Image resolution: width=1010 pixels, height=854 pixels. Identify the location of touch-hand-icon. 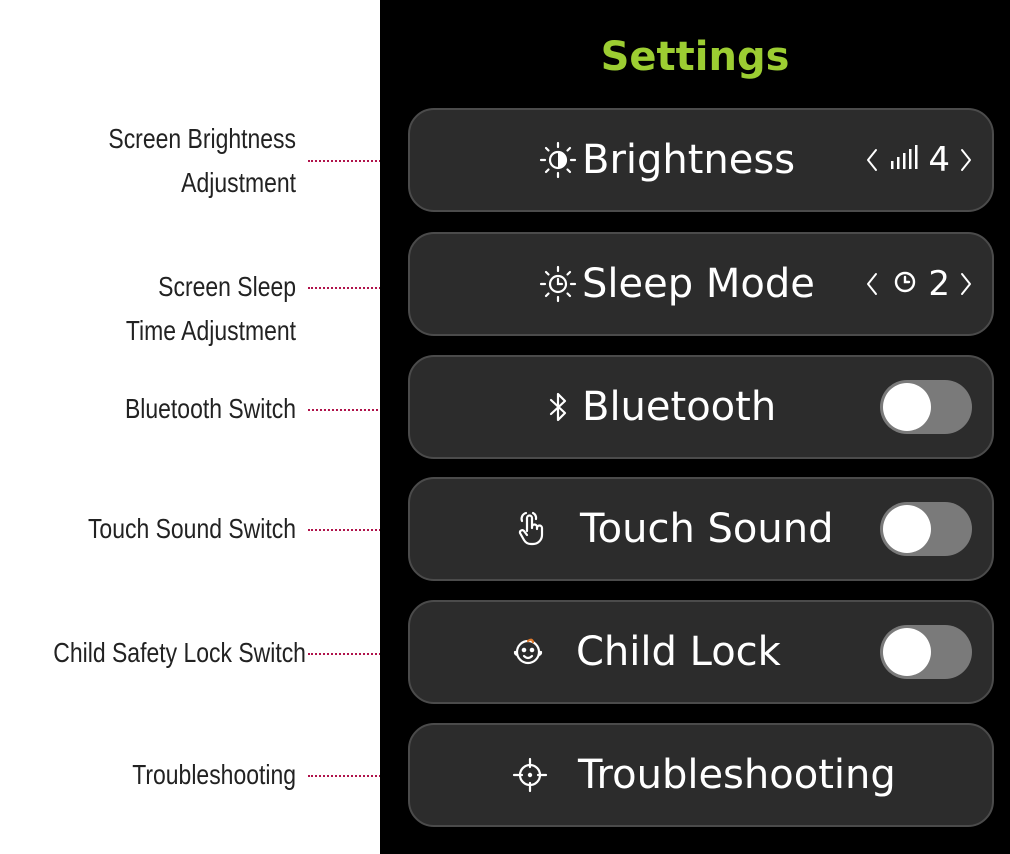
(532, 529).